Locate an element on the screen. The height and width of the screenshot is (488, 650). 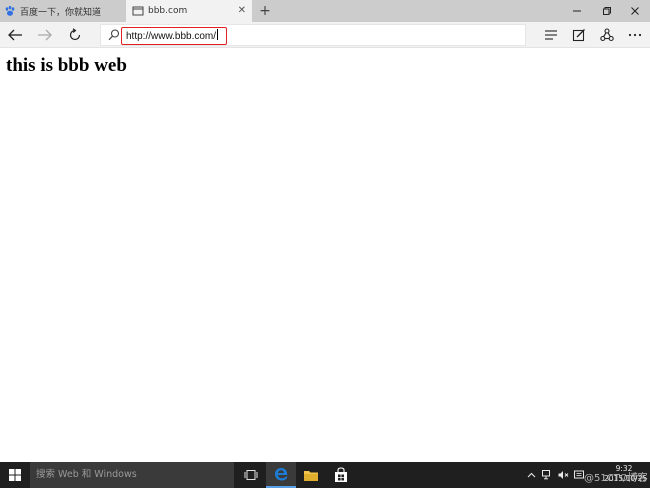
taskbar-edge-button is located at coordinates (281, 475).